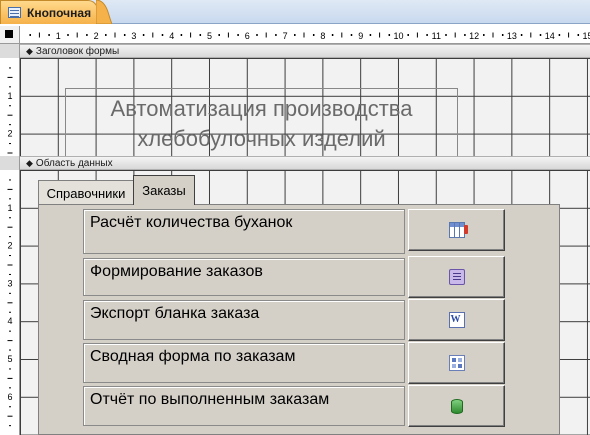 The height and width of the screenshot is (435, 590). Describe the element at coordinates (360, 36) in the screenshot. I see `ruler-tick-label: 9` at that location.